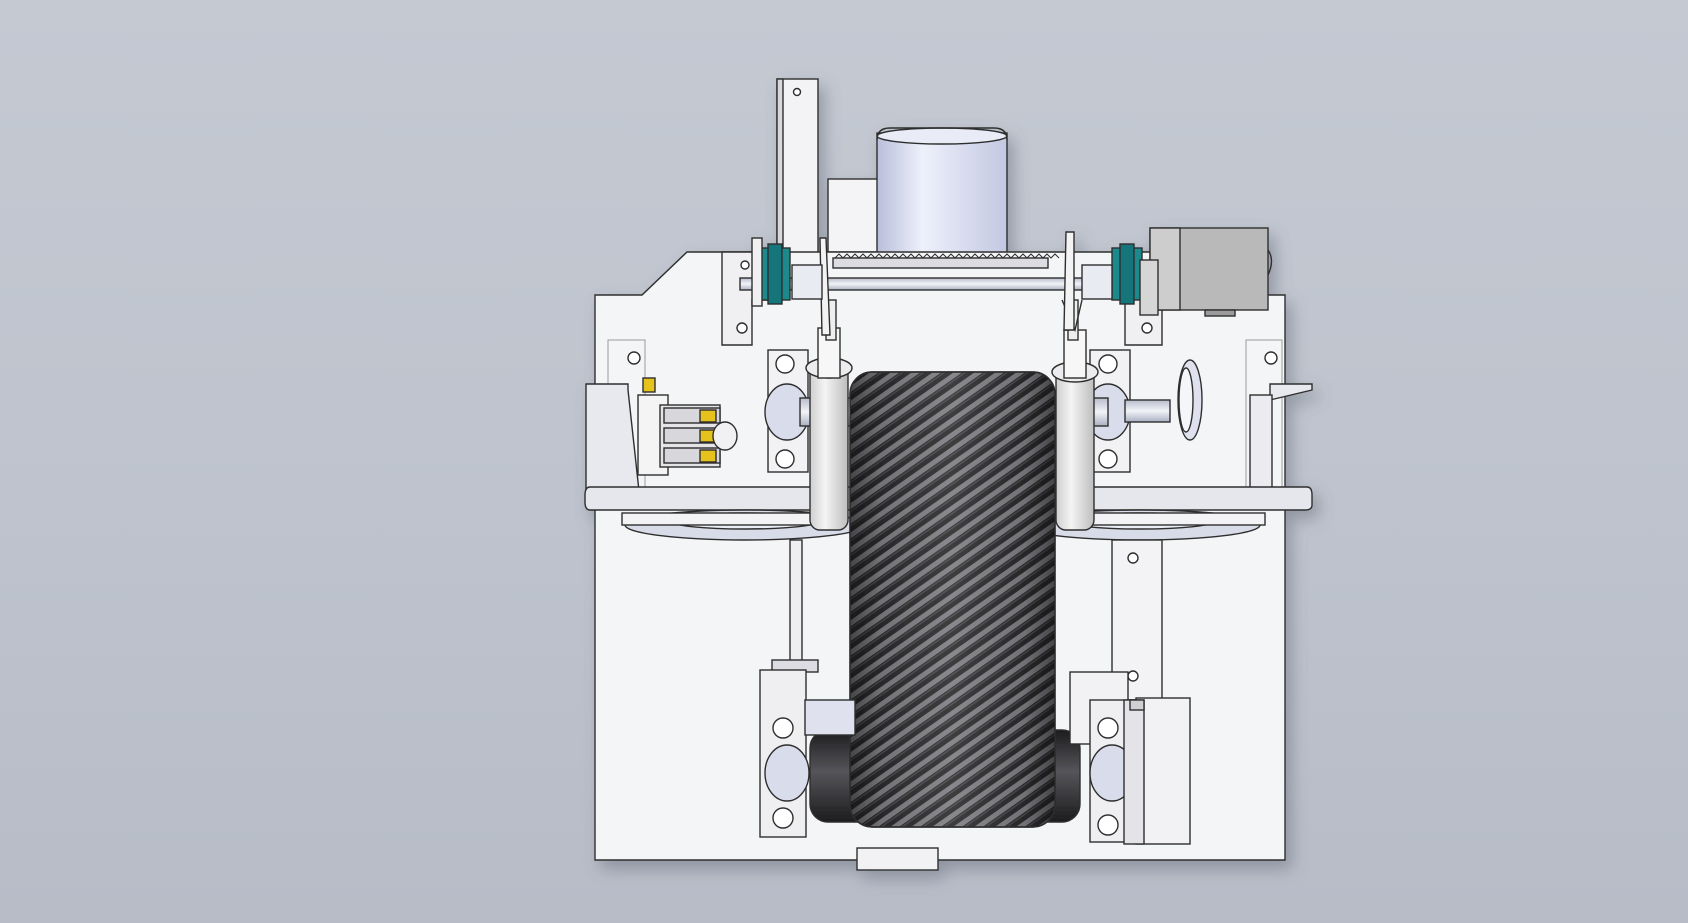 This screenshot has height=923, width=1688. What do you see at coordinates (897, 859) in the screenshot?
I see `bottom-tab` at bounding box center [897, 859].